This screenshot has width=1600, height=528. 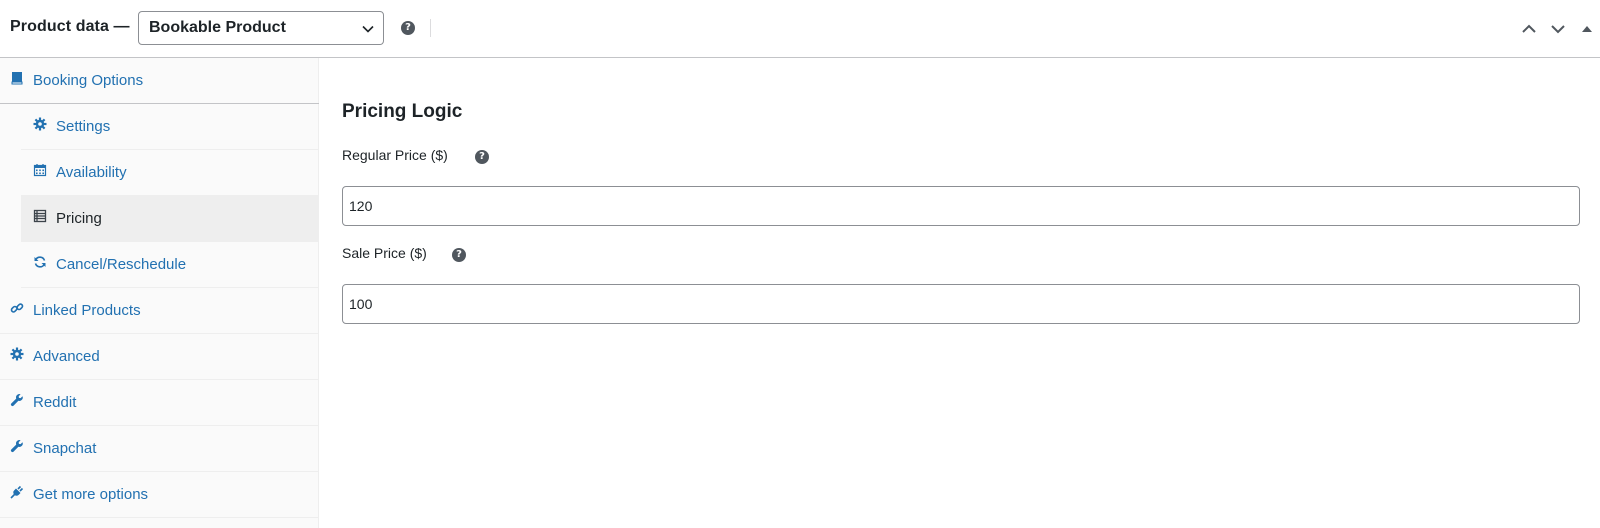 I want to click on product-type-selected: Bookable Product, so click(x=217, y=27).